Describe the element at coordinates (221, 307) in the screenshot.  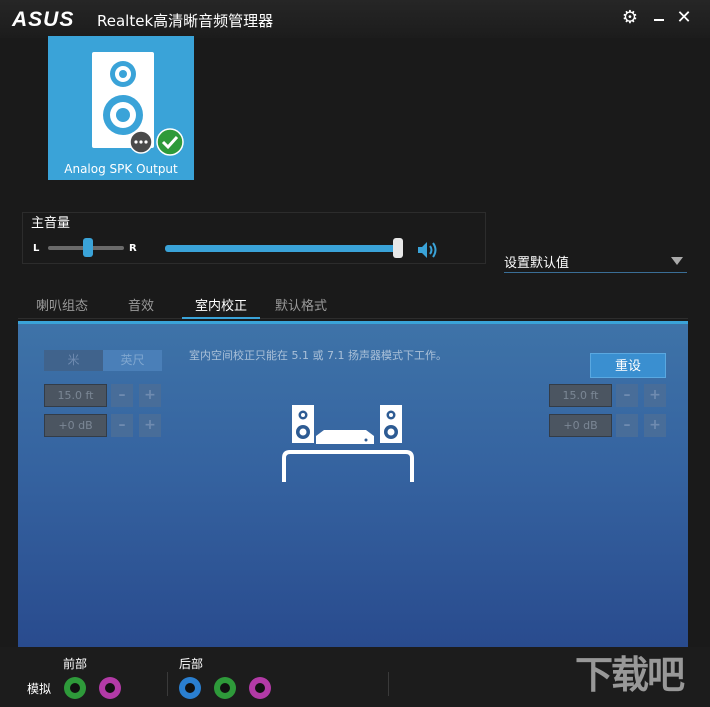
I see `tab-room-correction: 室内校正` at that location.